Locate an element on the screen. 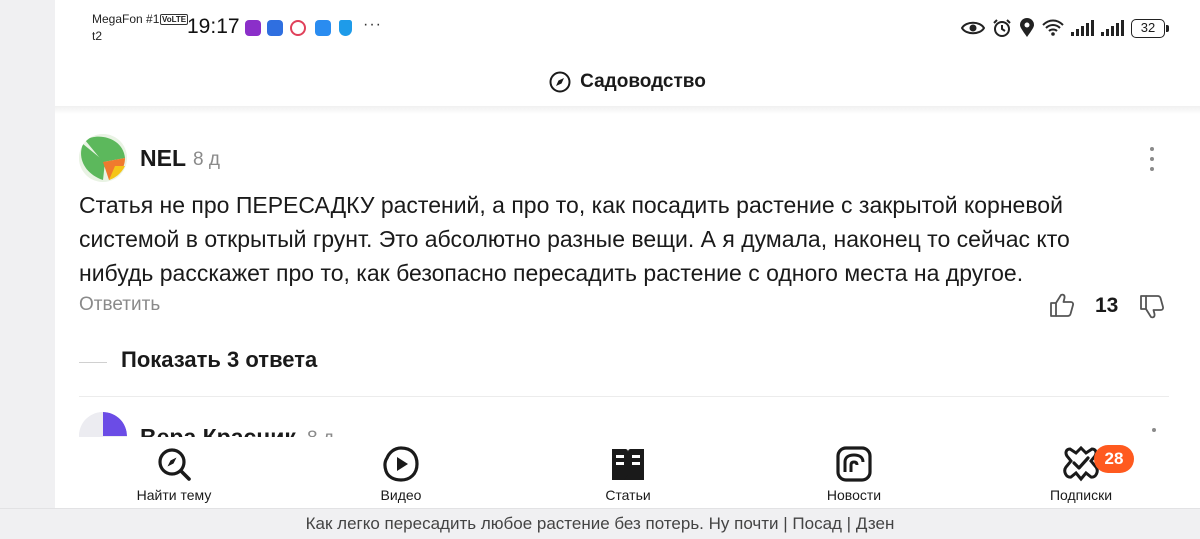  channel-header: Садоводство is located at coordinates (627, 82).